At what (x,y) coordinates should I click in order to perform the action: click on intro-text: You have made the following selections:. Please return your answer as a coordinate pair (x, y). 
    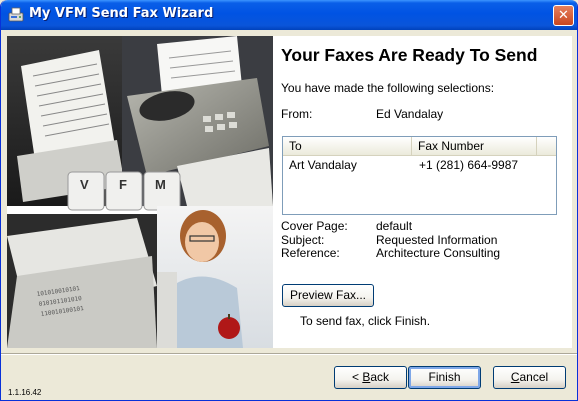
    Looking at the image, I should click on (388, 88).